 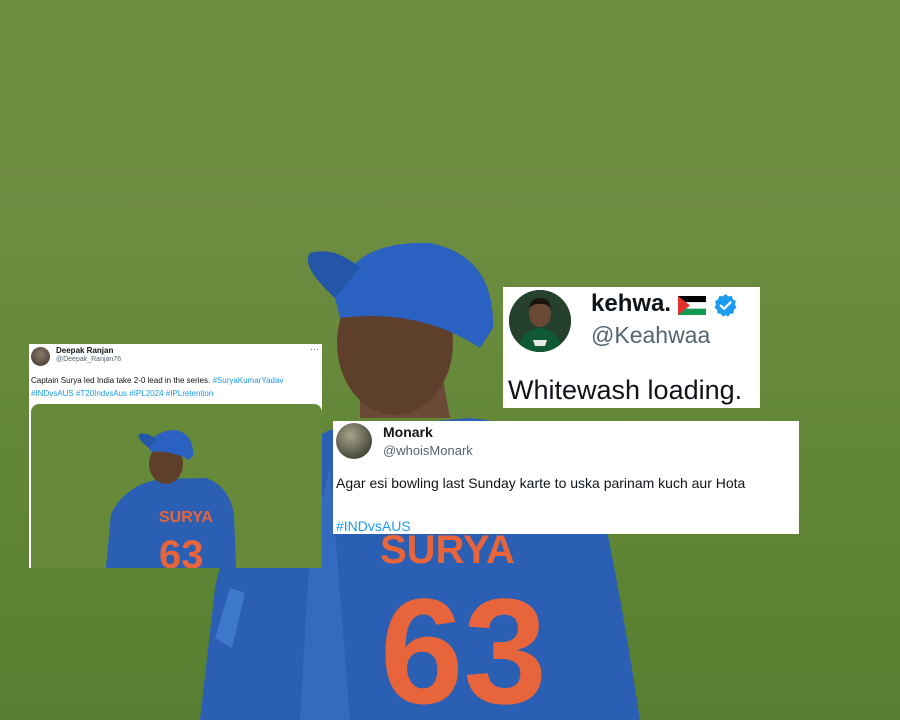 What do you see at coordinates (463, 643) in the screenshot?
I see `jersey-number: 63` at bounding box center [463, 643].